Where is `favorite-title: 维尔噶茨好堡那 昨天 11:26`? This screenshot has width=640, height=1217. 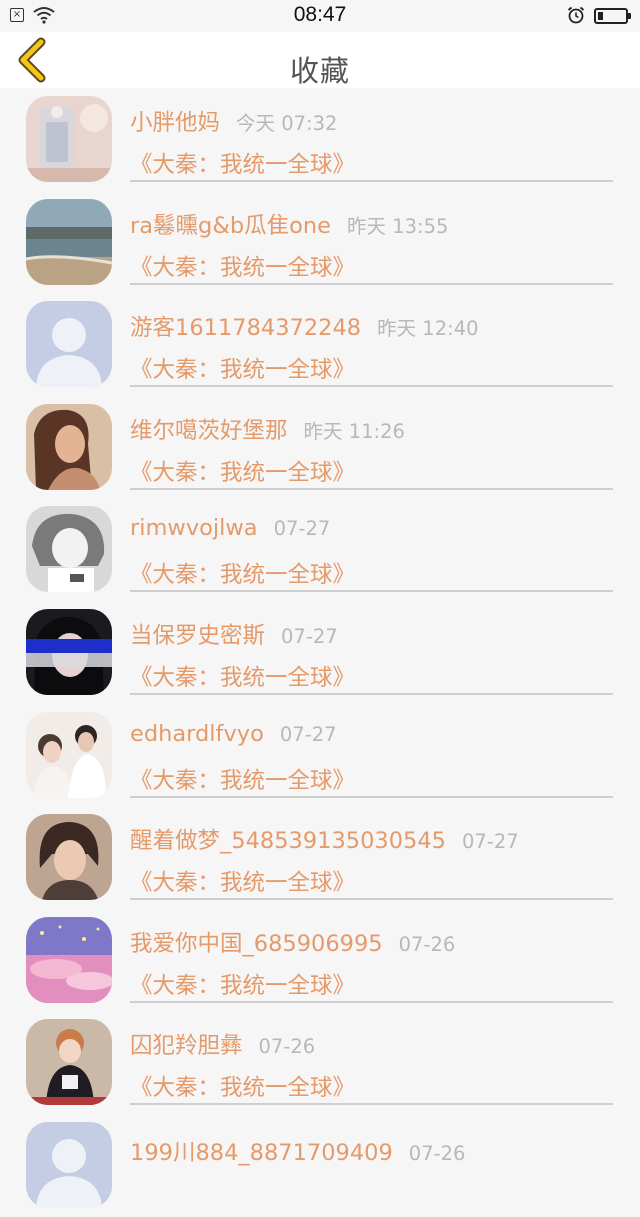
favorite-title: 维尔噶茨好堡那 昨天 11:26 is located at coordinates (267, 429).